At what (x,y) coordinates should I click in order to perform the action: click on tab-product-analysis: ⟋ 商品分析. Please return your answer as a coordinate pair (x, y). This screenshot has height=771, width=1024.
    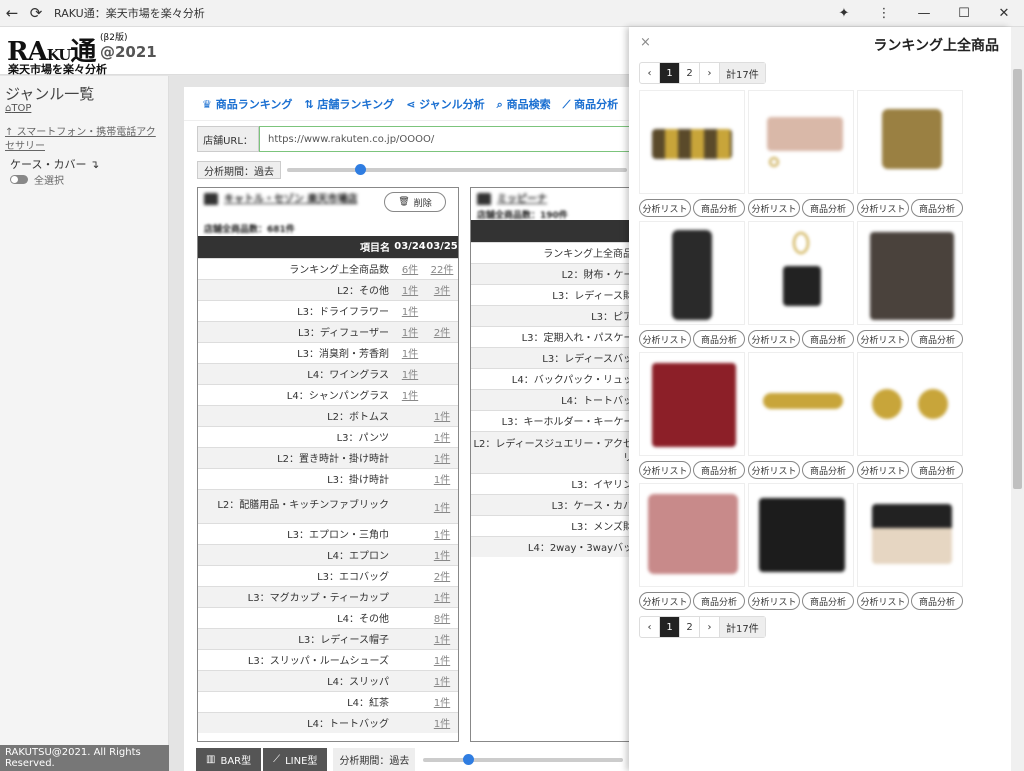
    Looking at the image, I should click on (591, 104).